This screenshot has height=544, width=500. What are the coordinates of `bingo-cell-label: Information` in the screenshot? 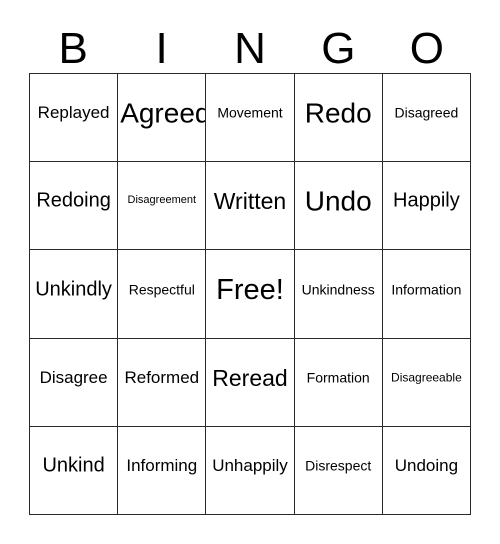 It's located at (426, 289).